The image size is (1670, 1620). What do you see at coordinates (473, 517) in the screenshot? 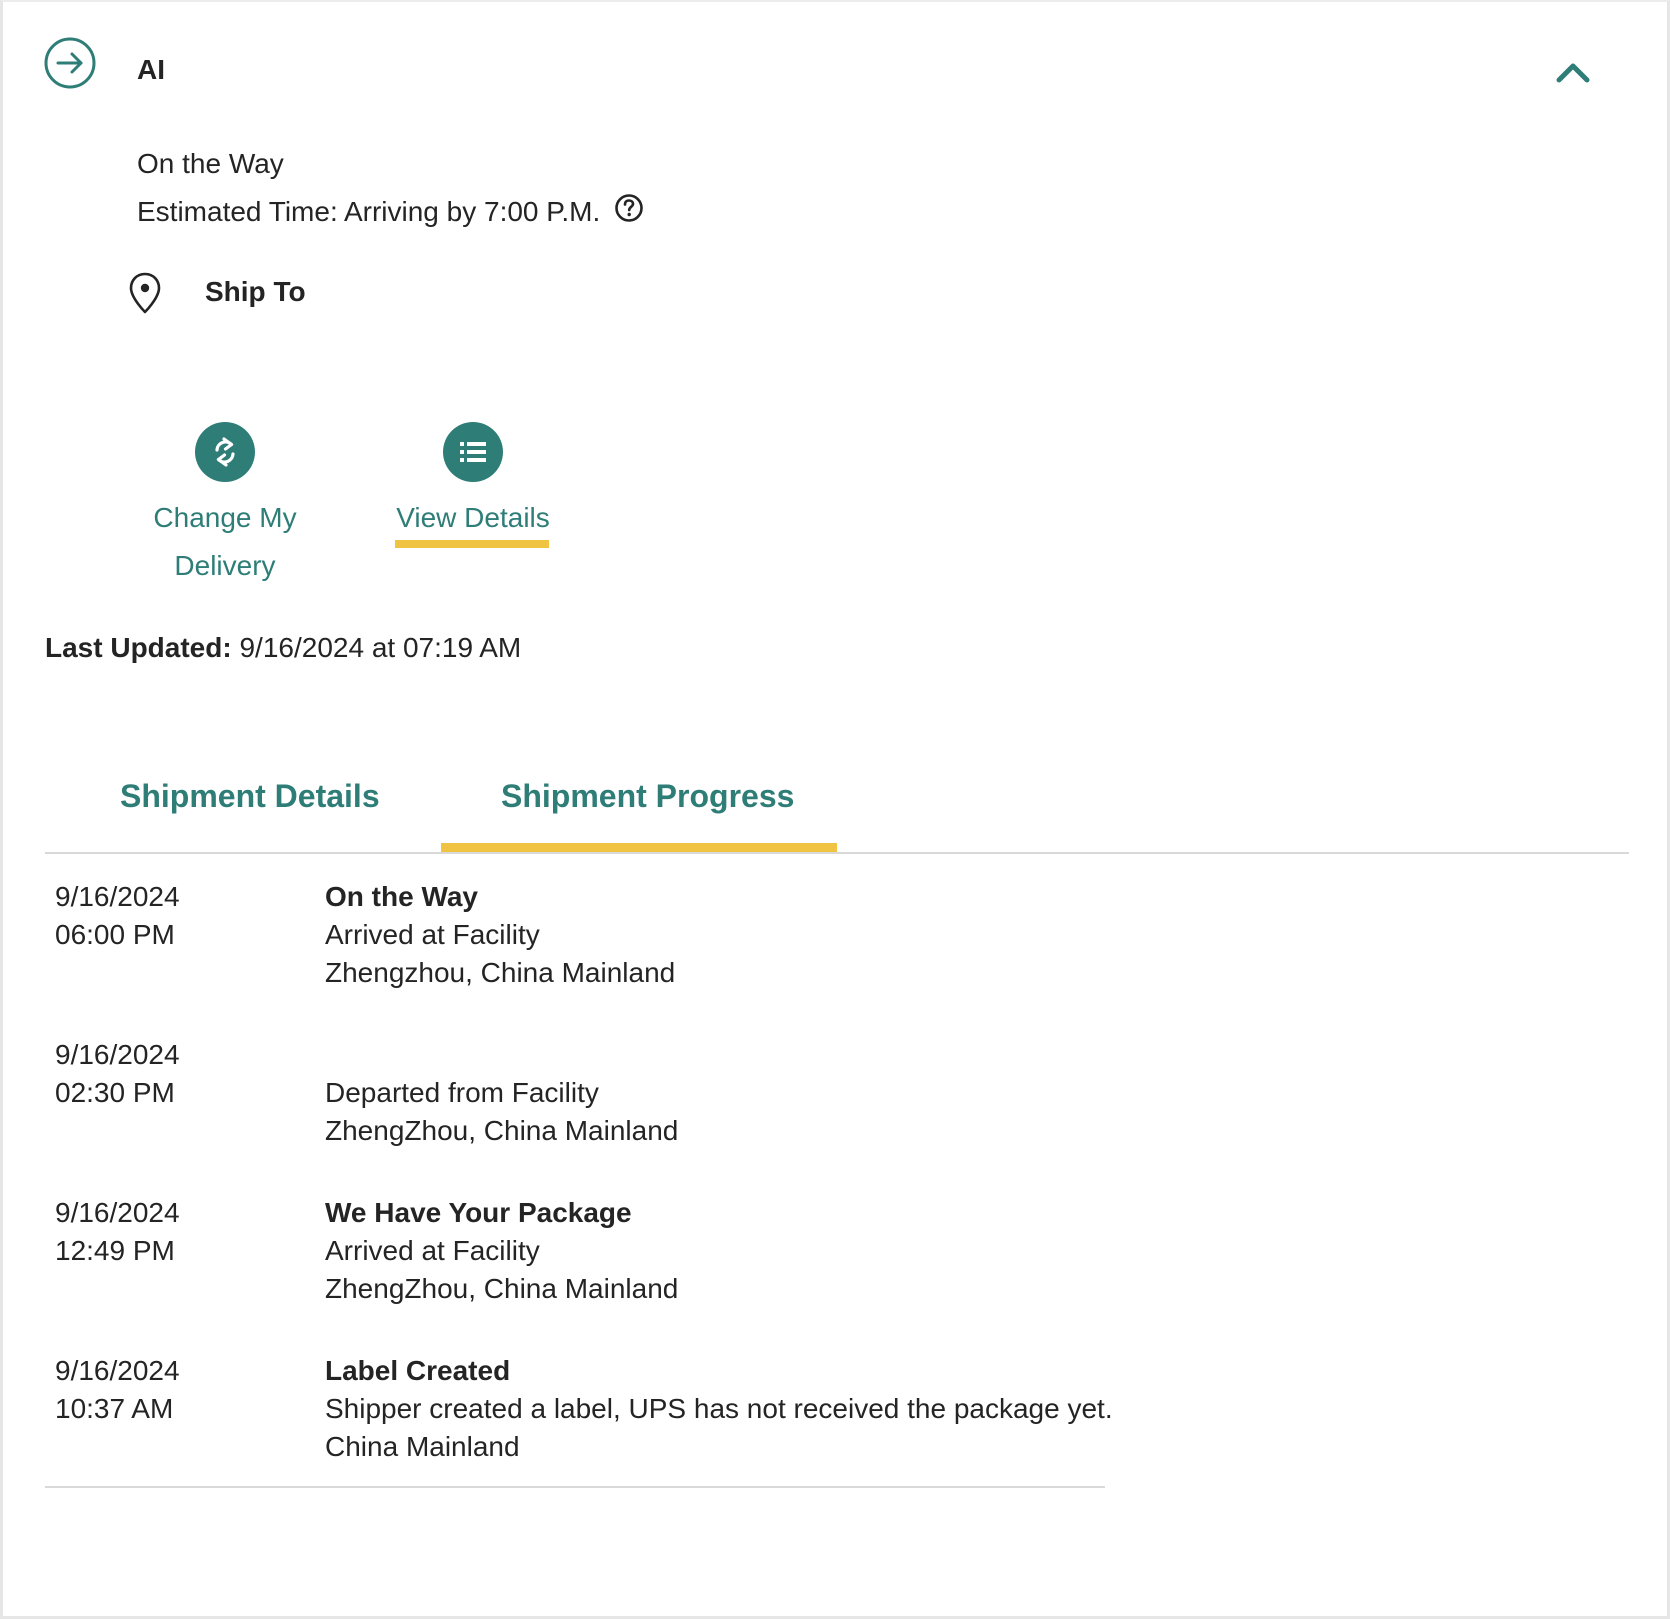
I see `view-details-label: View Details` at bounding box center [473, 517].